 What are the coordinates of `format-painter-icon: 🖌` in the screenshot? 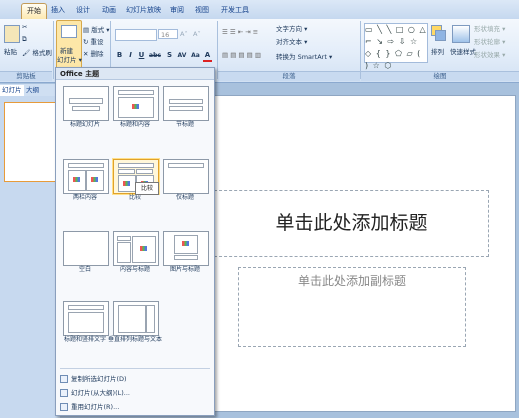 It's located at (26, 53).